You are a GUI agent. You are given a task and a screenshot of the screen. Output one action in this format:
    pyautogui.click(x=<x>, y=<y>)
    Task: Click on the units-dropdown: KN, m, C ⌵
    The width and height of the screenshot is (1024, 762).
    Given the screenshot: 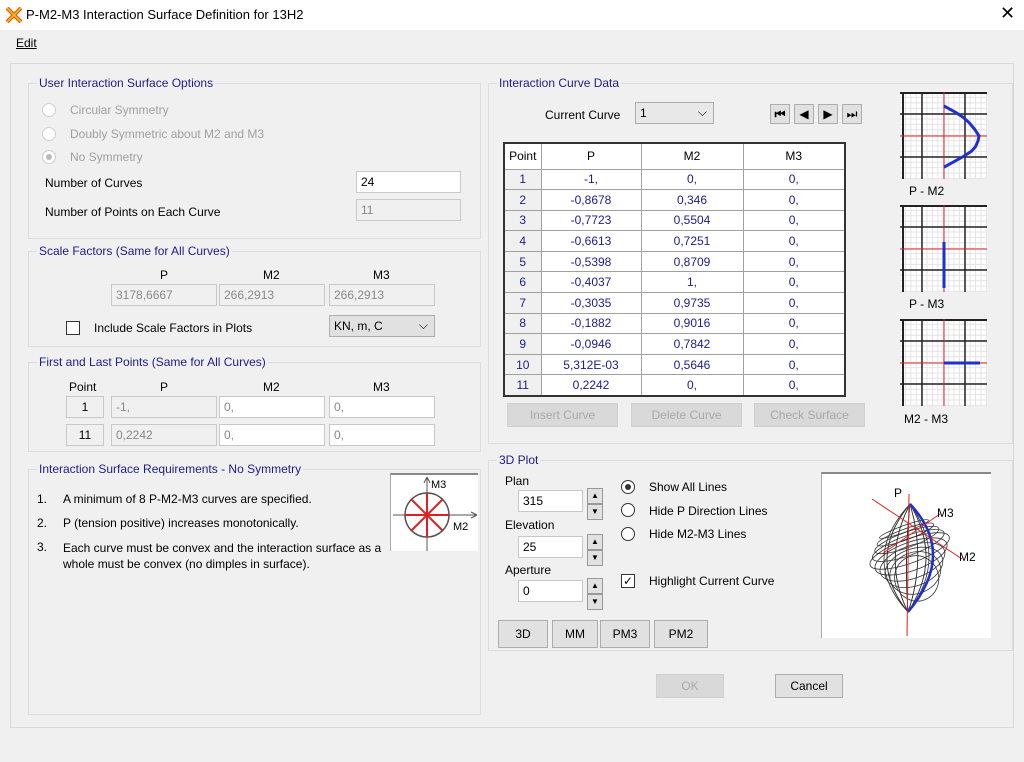 What is the action you would take?
    pyautogui.click(x=382, y=326)
    